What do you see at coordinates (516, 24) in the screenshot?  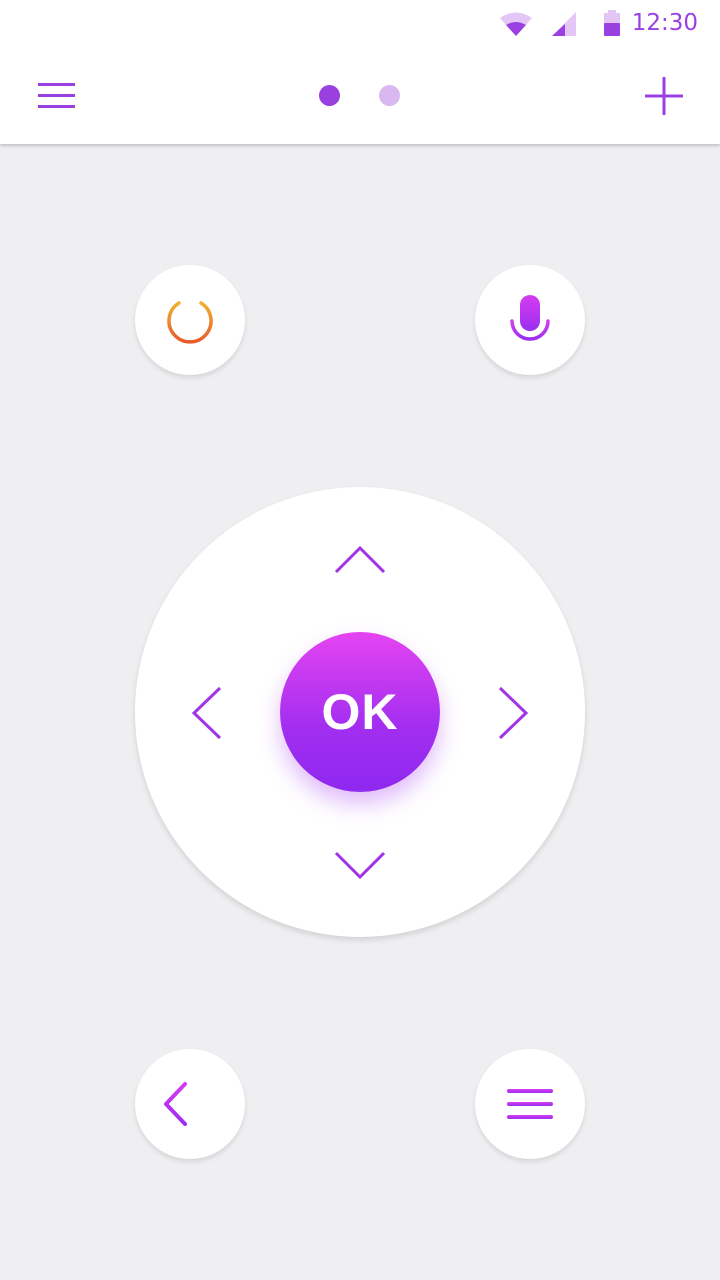 I see `wifi-icon` at bounding box center [516, 24].